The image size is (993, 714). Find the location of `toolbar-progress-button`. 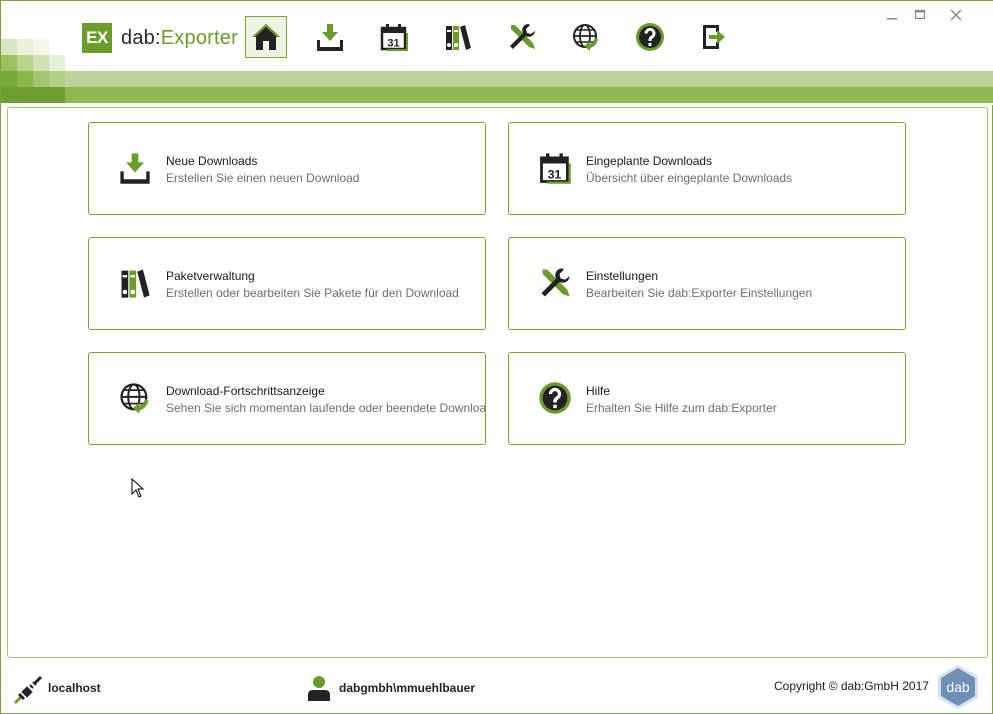

toolbar-progress-button is located at coordinates (586, 37).